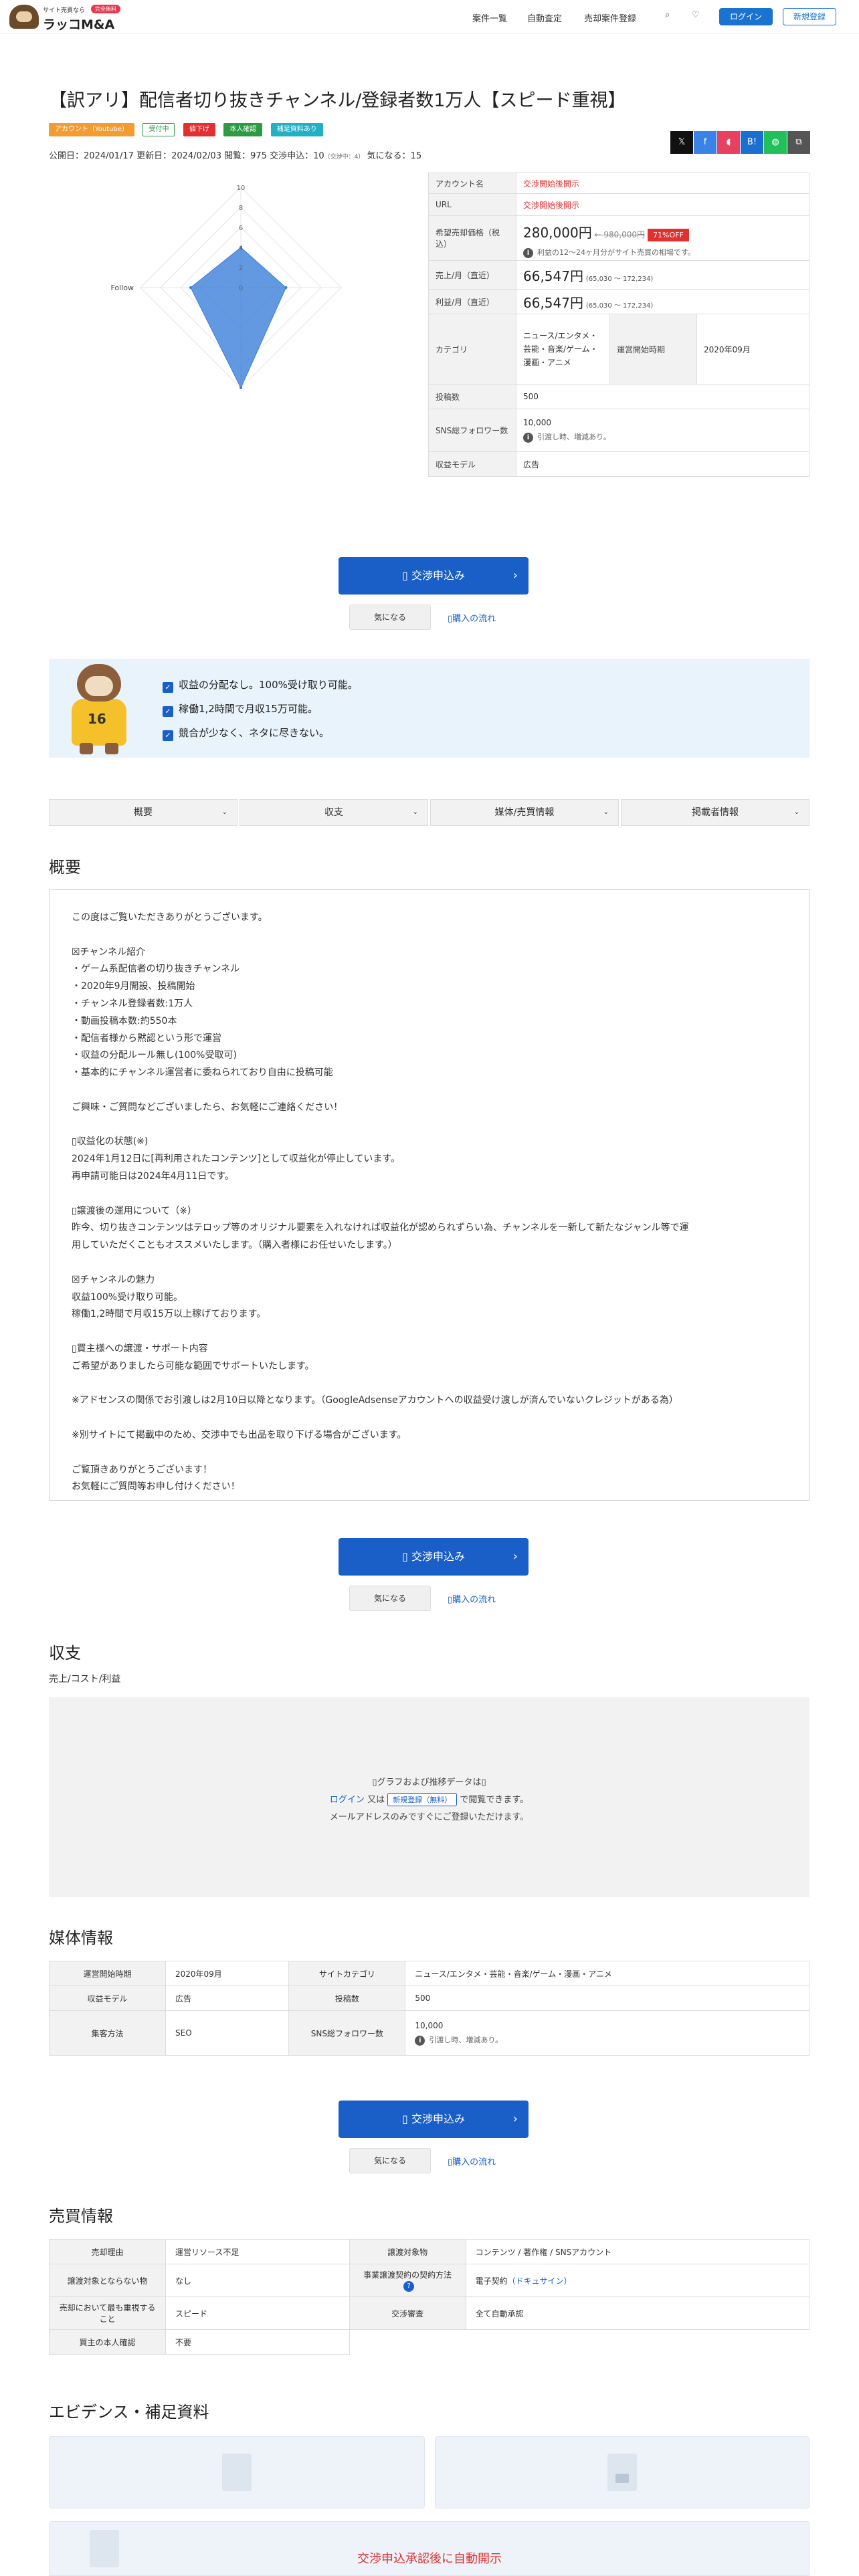 The height and width of the screenshot is (2576, 859). What do you see at coordinates (809, 16) in the screenshot?
I see `register-button: 新規登録` at bounding box center [809, 16].